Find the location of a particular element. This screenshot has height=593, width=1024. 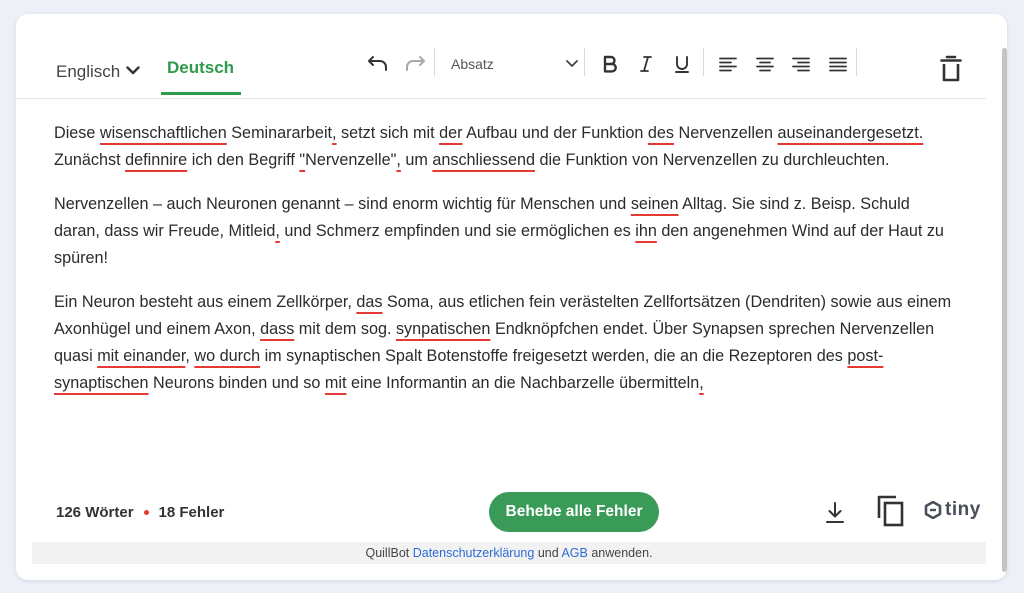

vertical-scrollbar is located at coordinates (1004, 310).